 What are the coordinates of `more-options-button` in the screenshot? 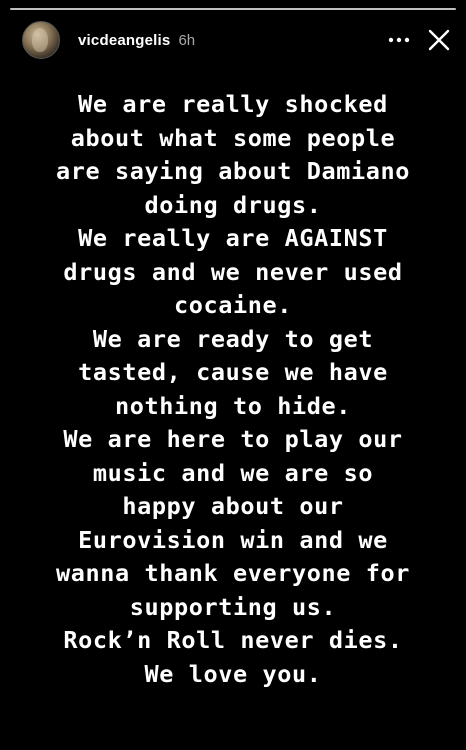 It's located at (399, 40).